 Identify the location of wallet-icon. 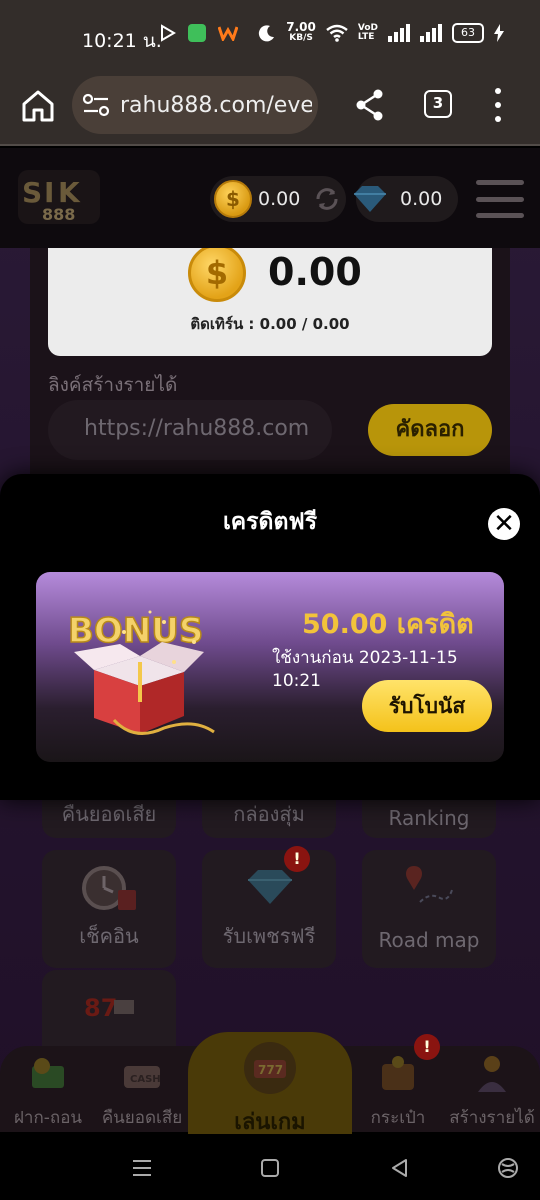
(398, 1073).